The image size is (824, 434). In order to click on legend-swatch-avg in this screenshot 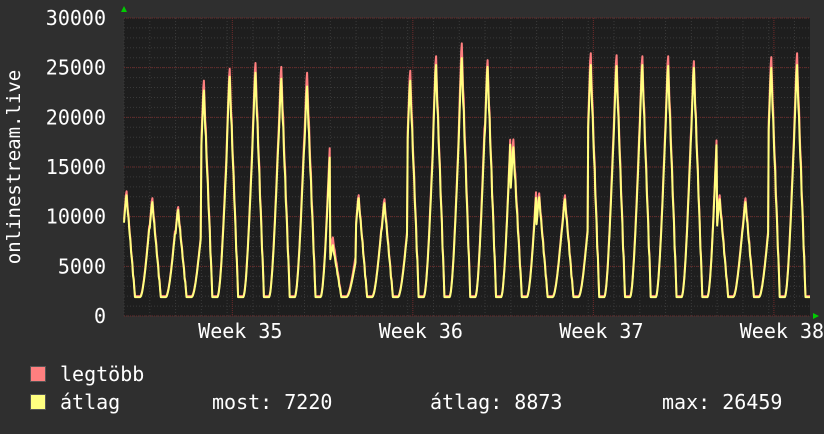, I will do `click(38, 402)`.